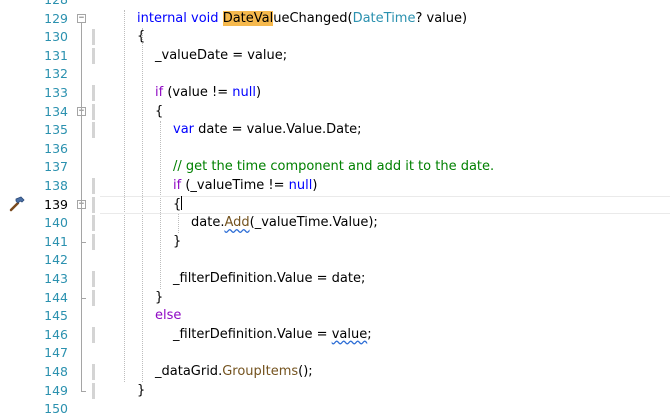 The height and width of the screenshot is (418, 670). Describe the element at coordinates (385, 316) in the screenshot. I see `code-line: else` at that location.